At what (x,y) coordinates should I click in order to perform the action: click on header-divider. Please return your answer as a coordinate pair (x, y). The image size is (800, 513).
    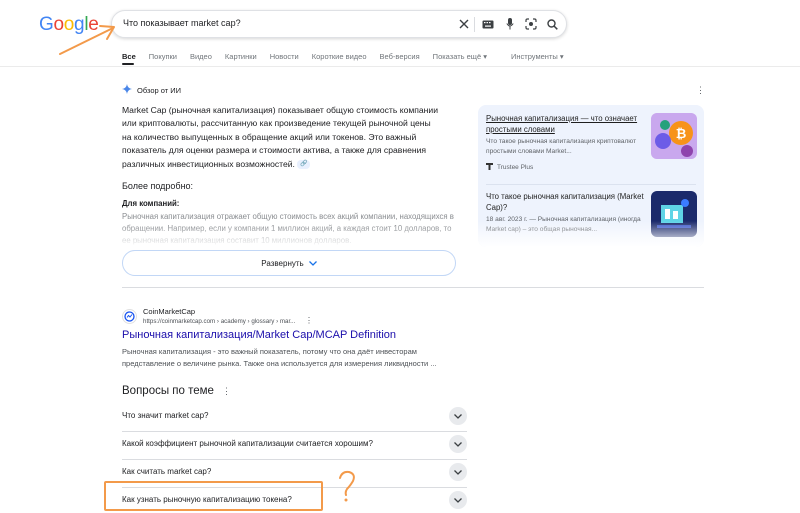
    Looking at the image, I should click on (400, 66).